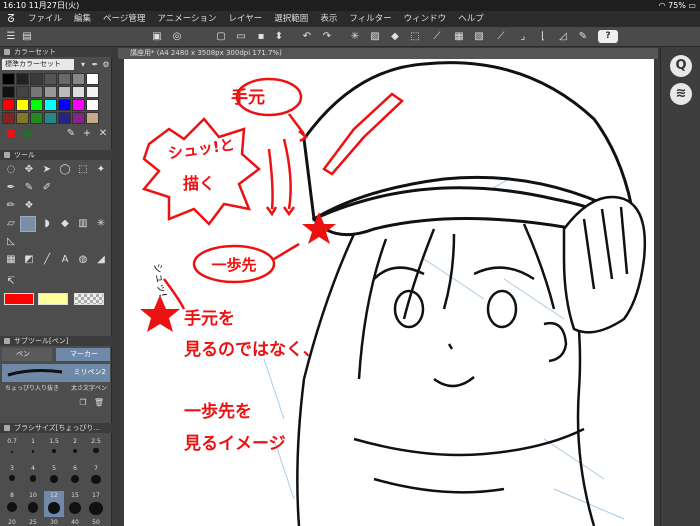 This screenshot has width=700, height=526. What do you see at coordinates (47, 188) in the screenshot?
I see `brush-icon: ✐` at bounding box center [47, 188].